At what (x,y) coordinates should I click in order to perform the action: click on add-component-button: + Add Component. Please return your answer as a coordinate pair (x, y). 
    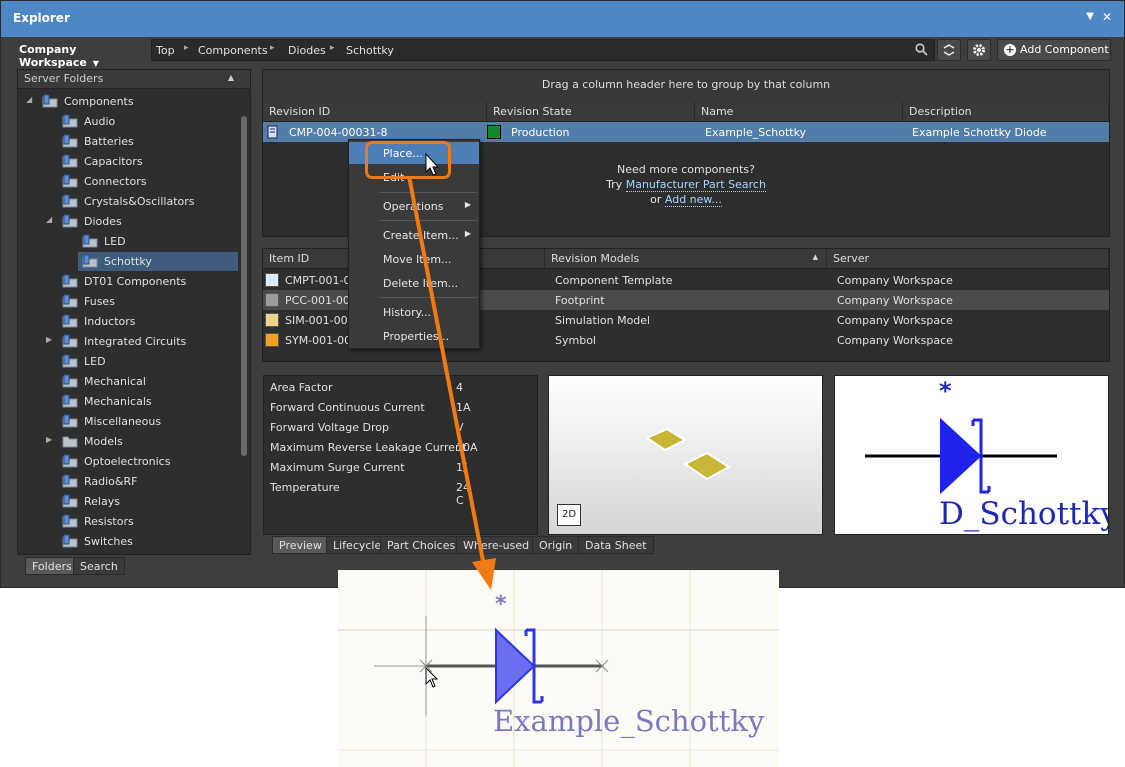
    Looking at the image, I should click on (1054, 50).